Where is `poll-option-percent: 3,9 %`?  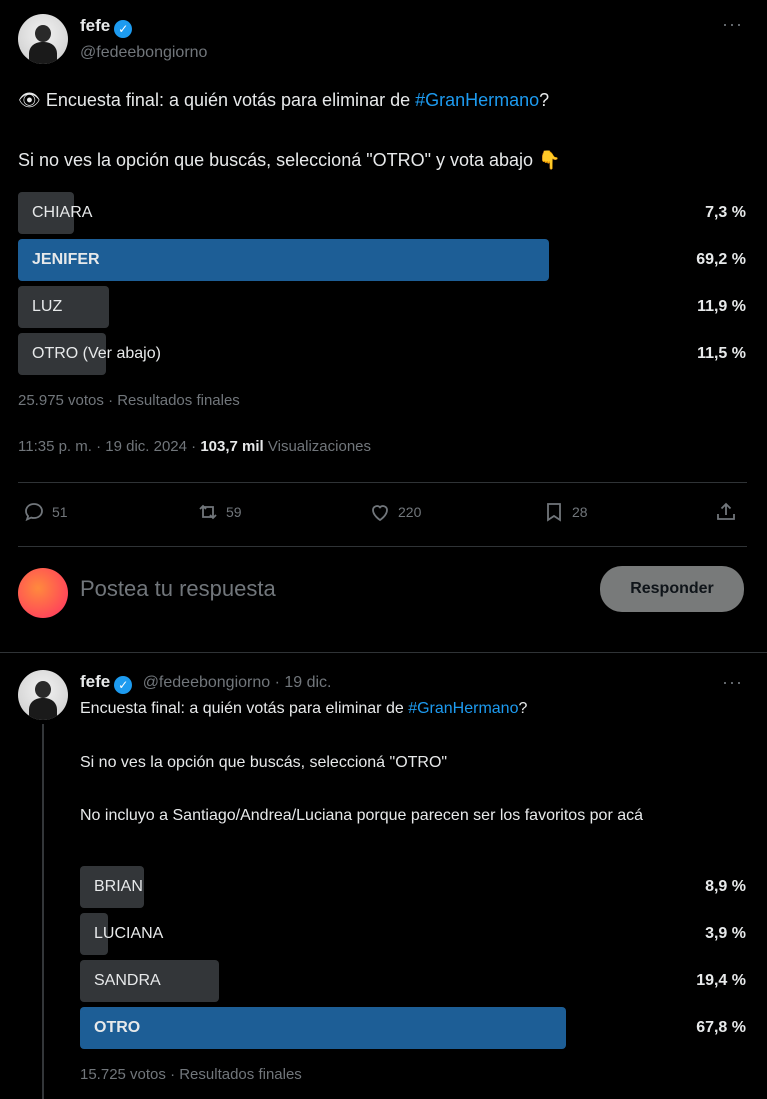 poll-option-percent: 3,9 % is located at coordinates (725, 933).